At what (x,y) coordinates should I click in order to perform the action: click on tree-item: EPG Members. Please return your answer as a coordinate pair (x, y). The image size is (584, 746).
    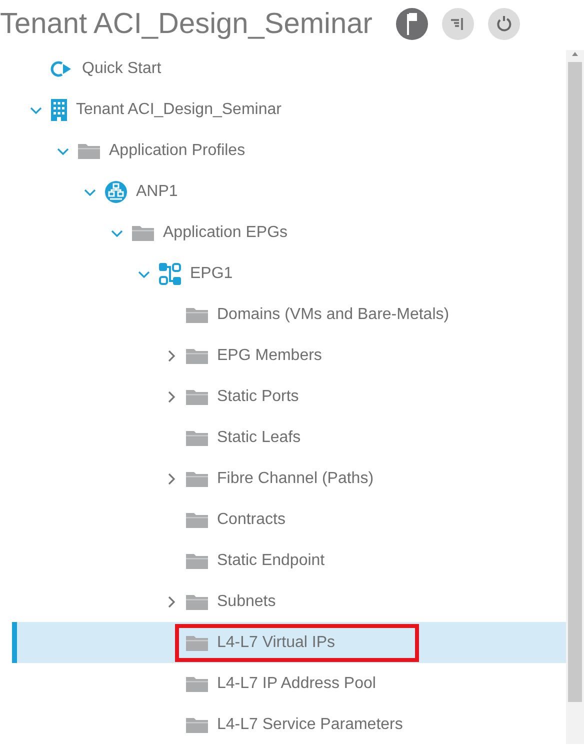
    Looking at the image, I should click on (289, 355).